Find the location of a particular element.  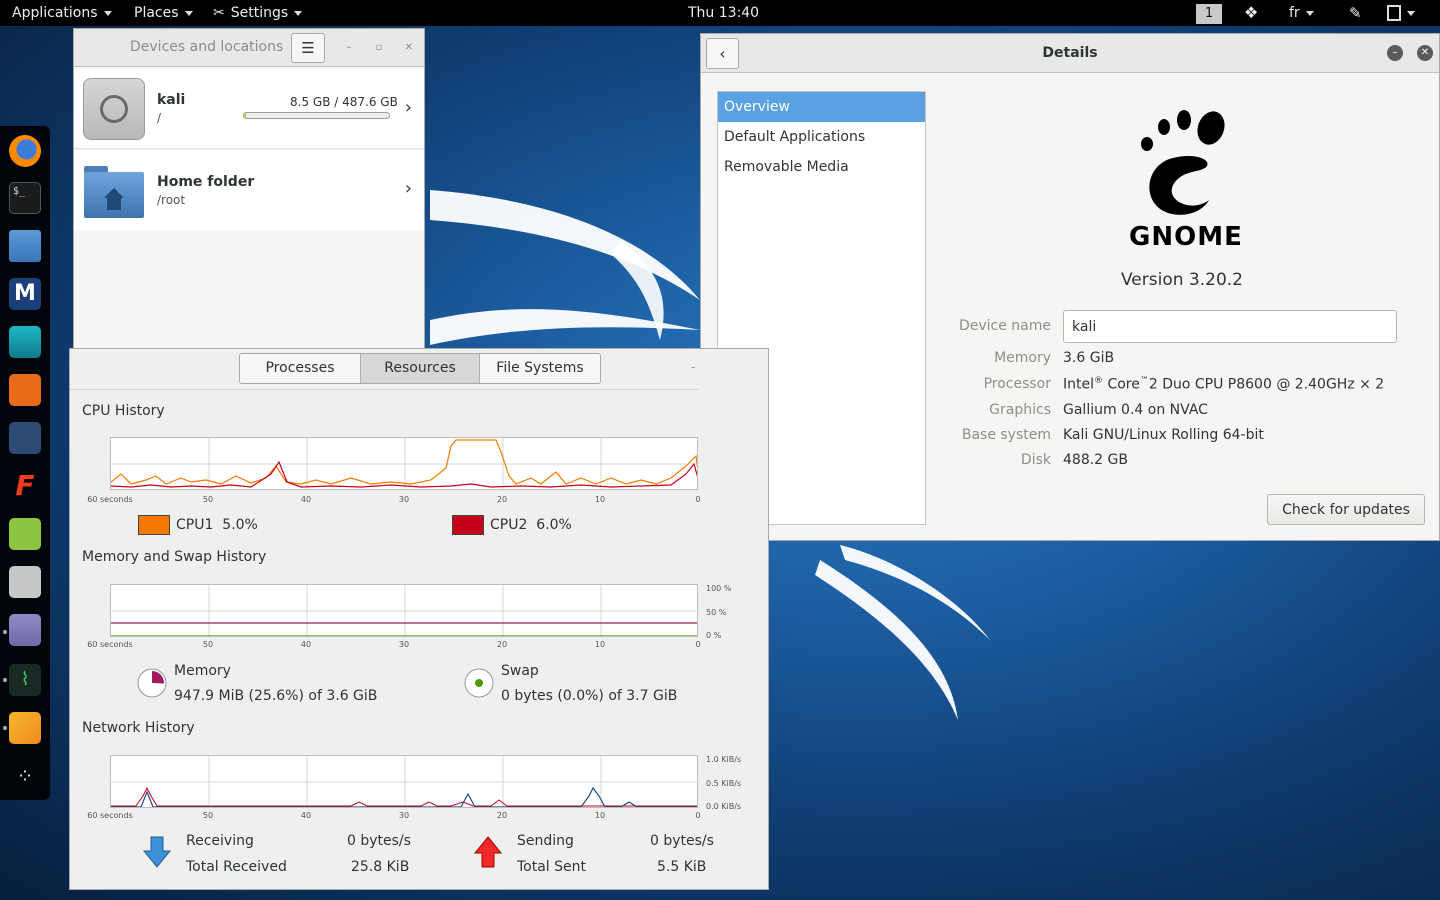

swap-legend-label: Swap is located at coordinates (520, 671).